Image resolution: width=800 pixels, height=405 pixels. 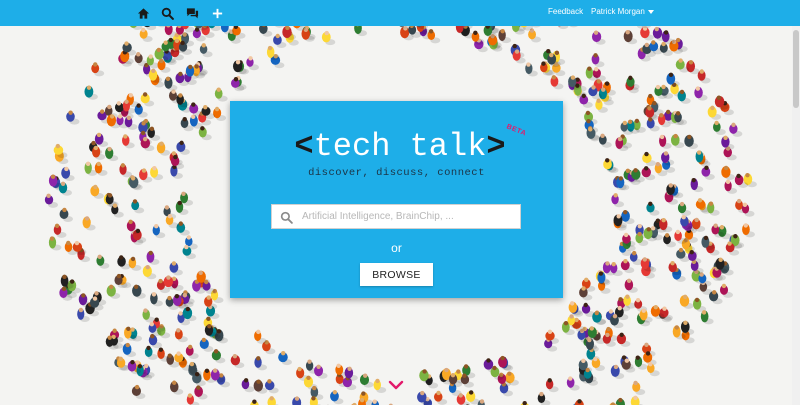 What do you see at coordinates (796, 215) in the screenshot?
I see `scrollbar` at bounding box center [796, 215].